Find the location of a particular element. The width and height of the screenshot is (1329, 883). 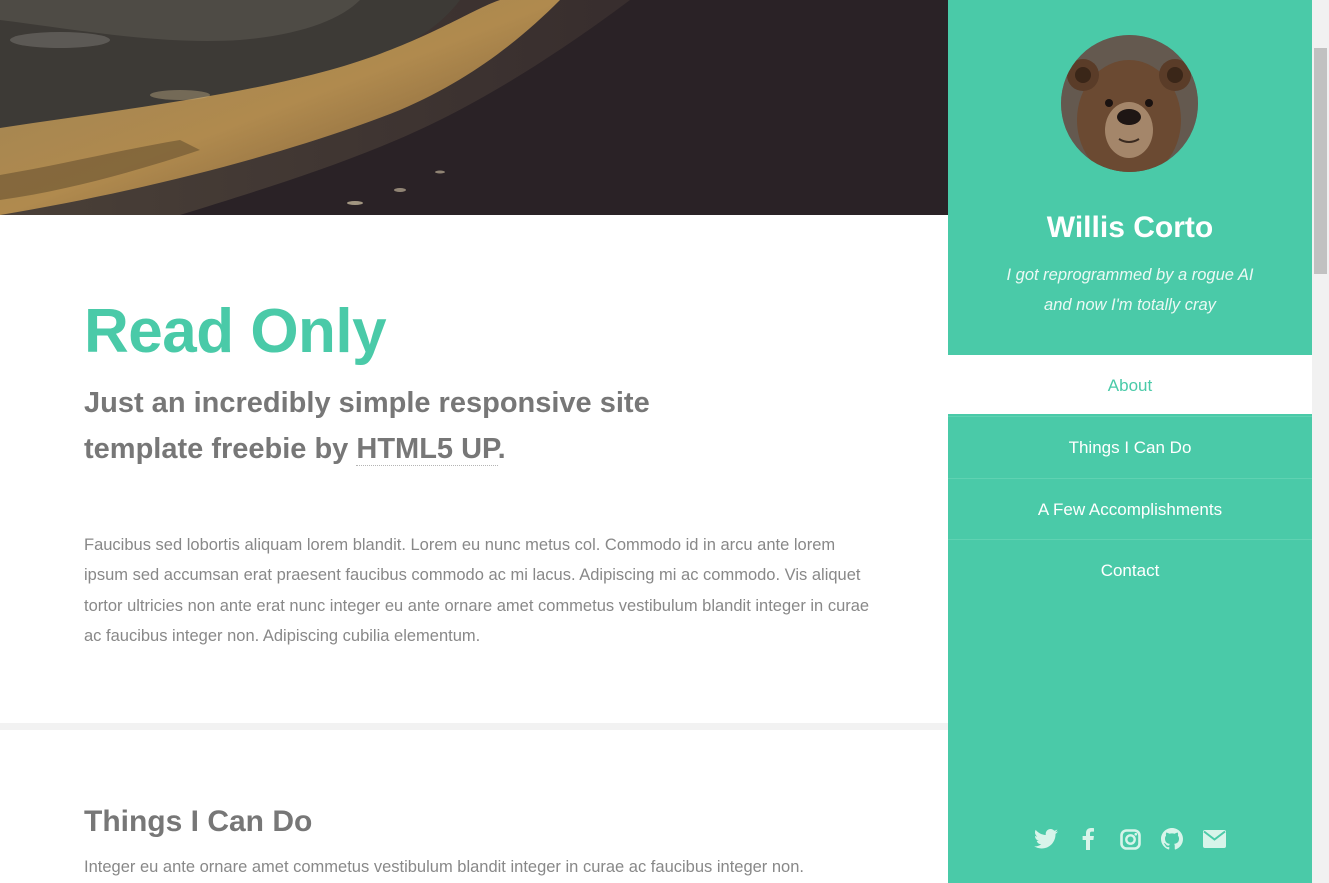

section-title: Things I Can Do is located at coordinates (198, 821).